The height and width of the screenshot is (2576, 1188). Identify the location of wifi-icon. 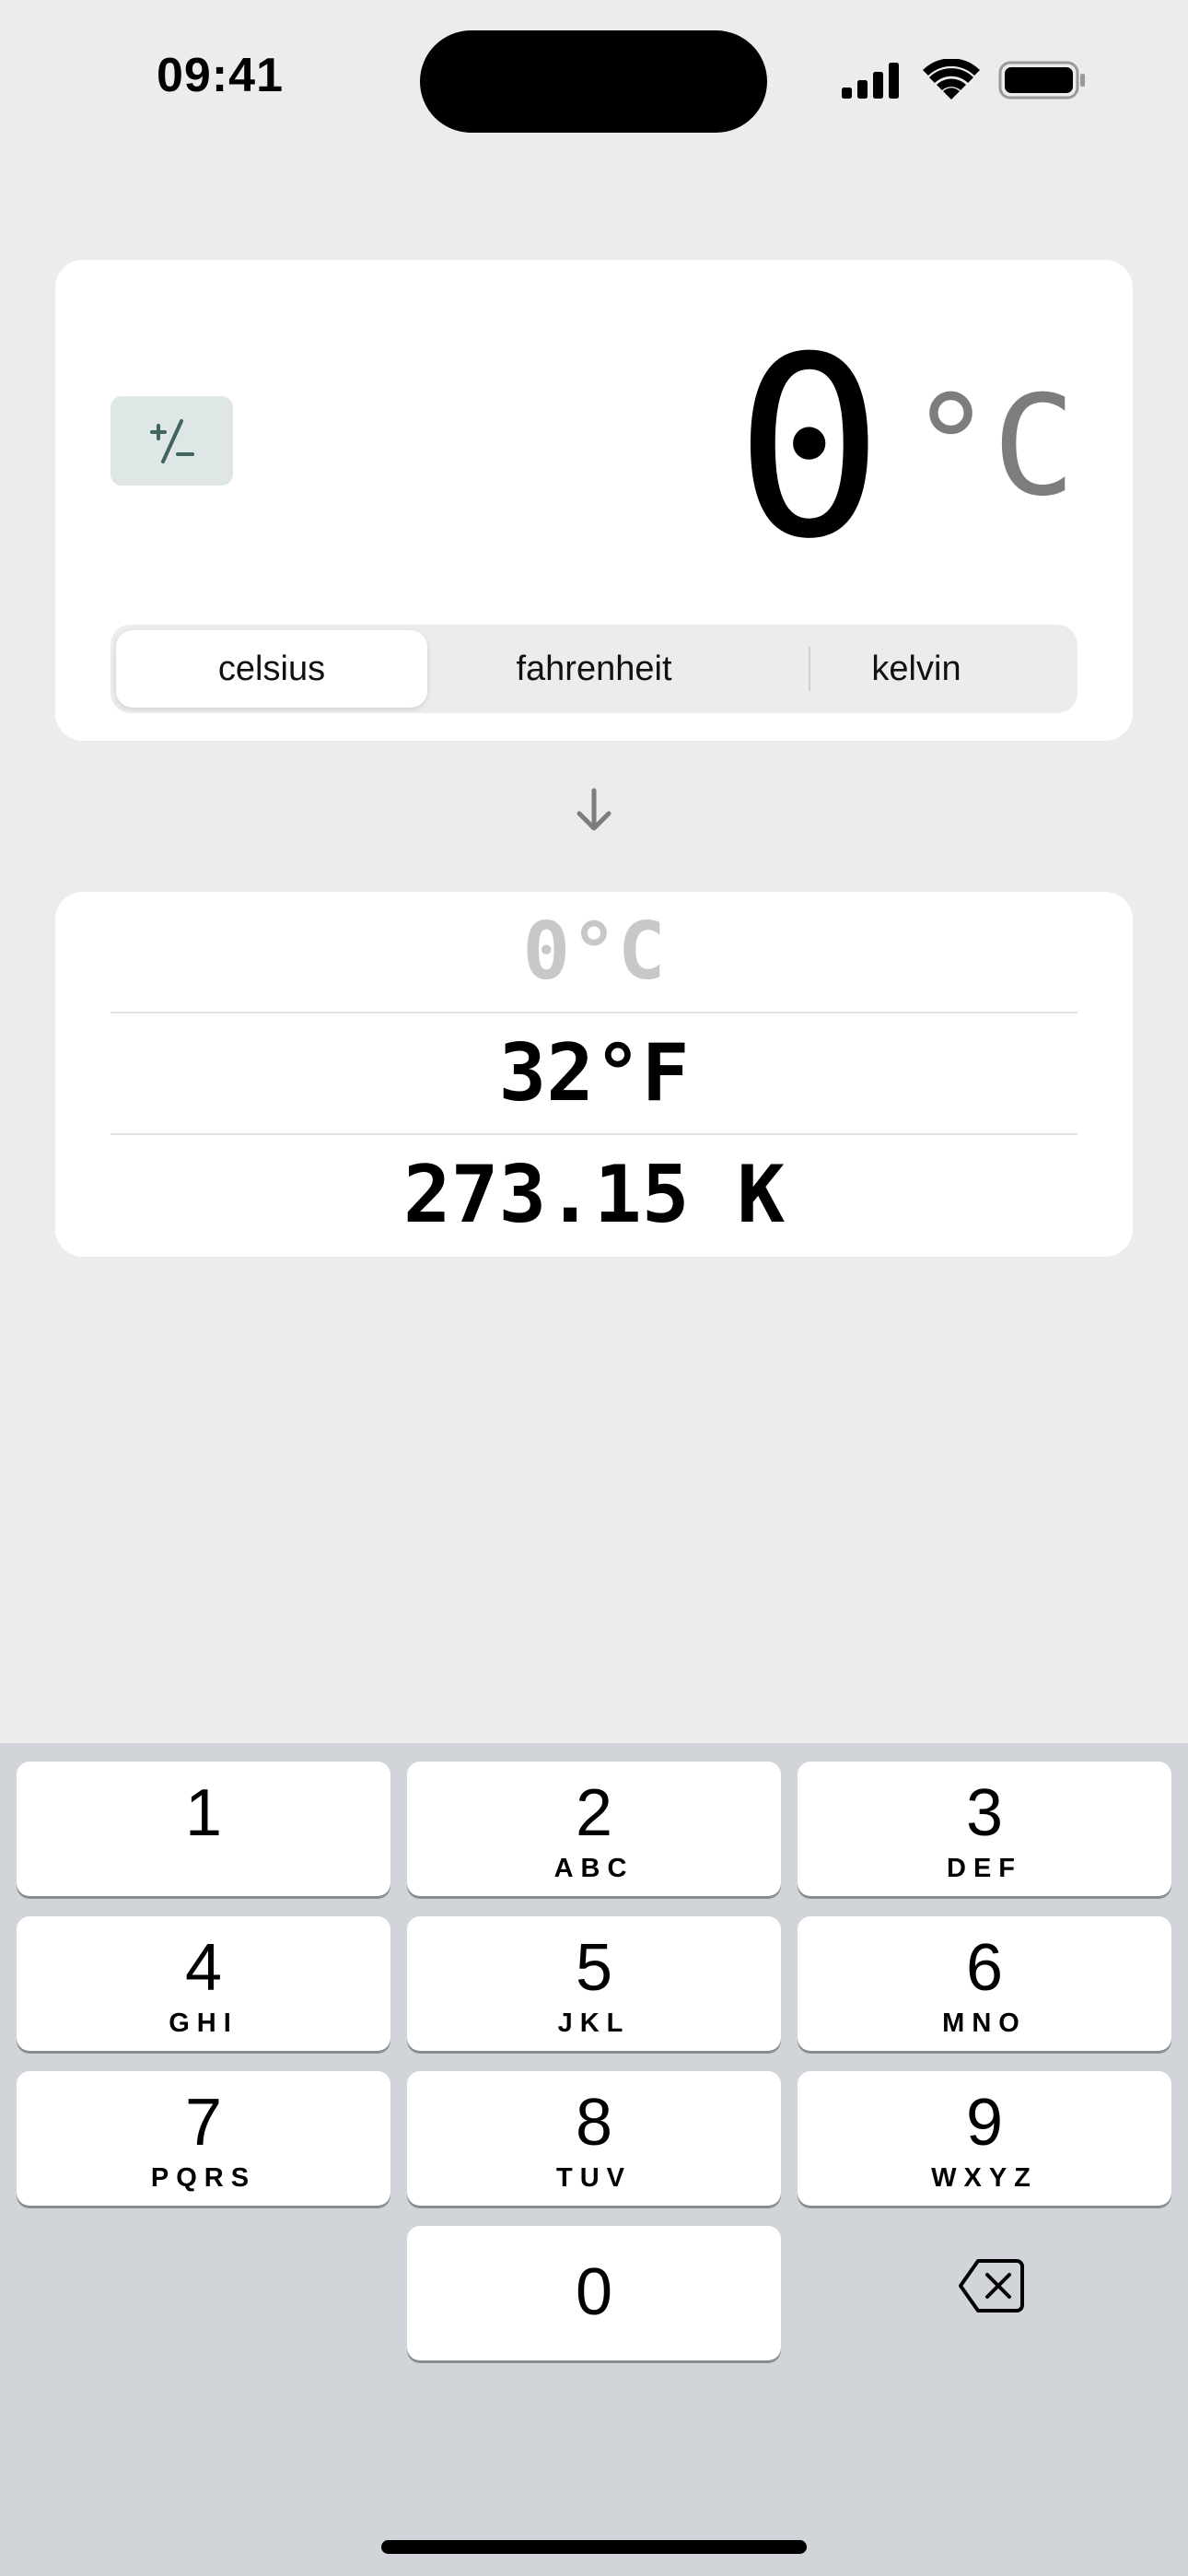
(951, 79).